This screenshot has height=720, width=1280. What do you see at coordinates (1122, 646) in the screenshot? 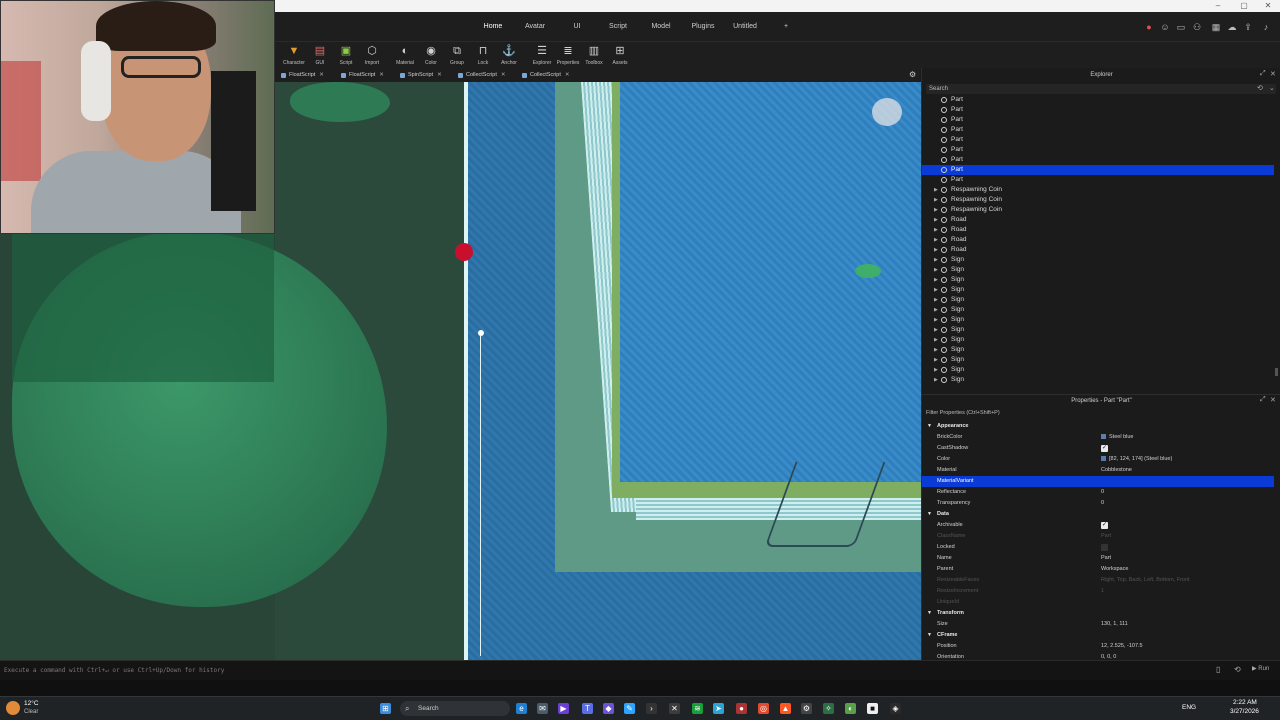
I see `property-value: 12, 2.525, -107.5` at bounding box center [1122, 646].